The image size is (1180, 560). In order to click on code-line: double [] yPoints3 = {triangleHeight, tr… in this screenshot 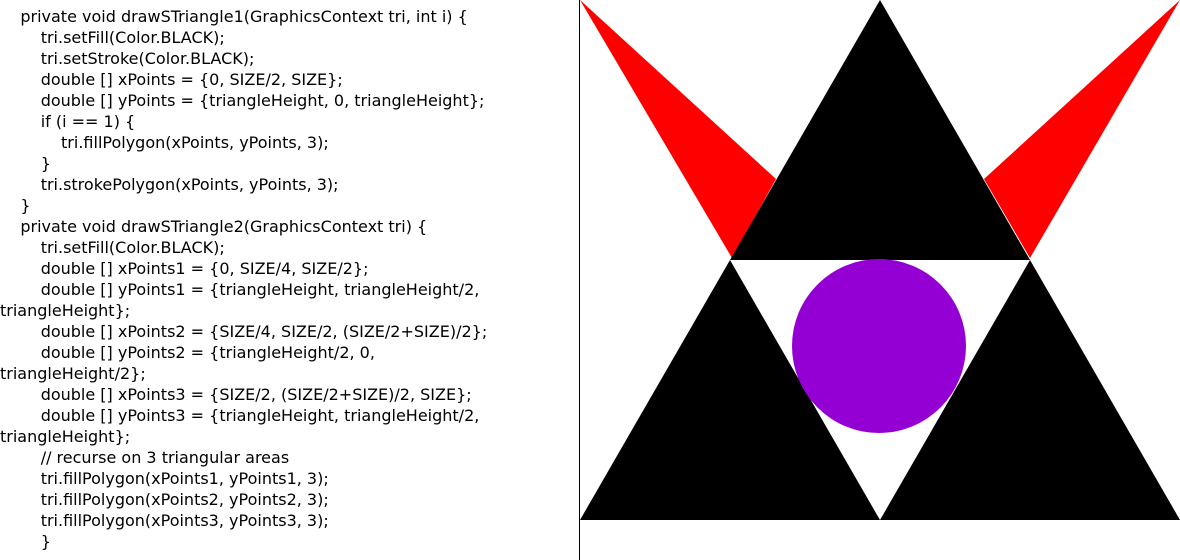, I will do `click(240, 415)`.